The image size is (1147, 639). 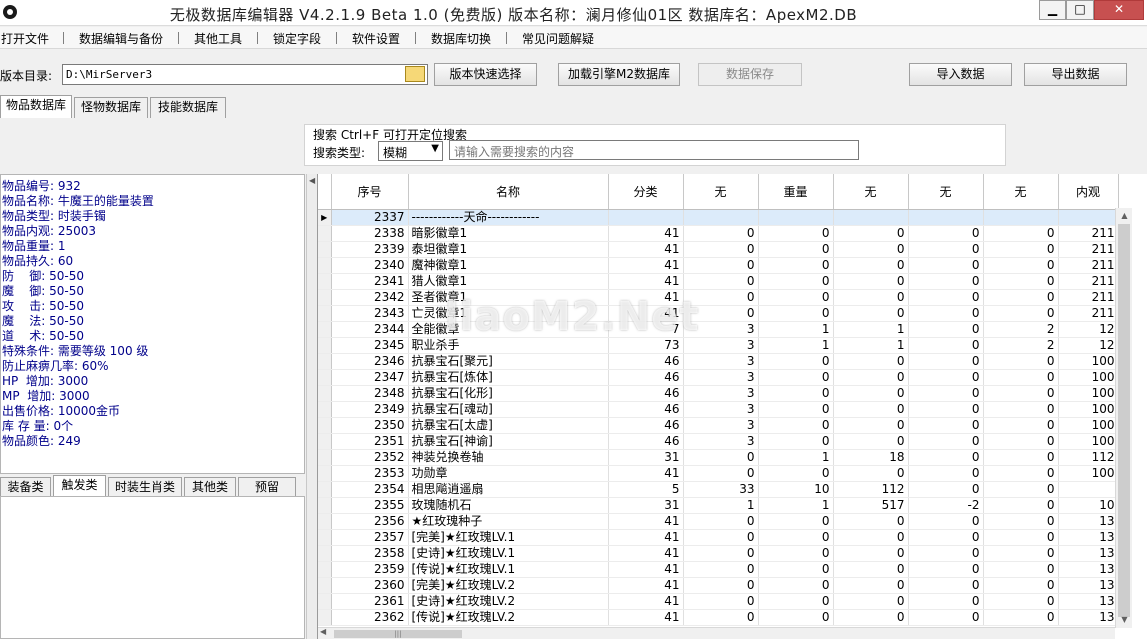 I want to click on scroll-thumb, so click(x=1124, y=420).